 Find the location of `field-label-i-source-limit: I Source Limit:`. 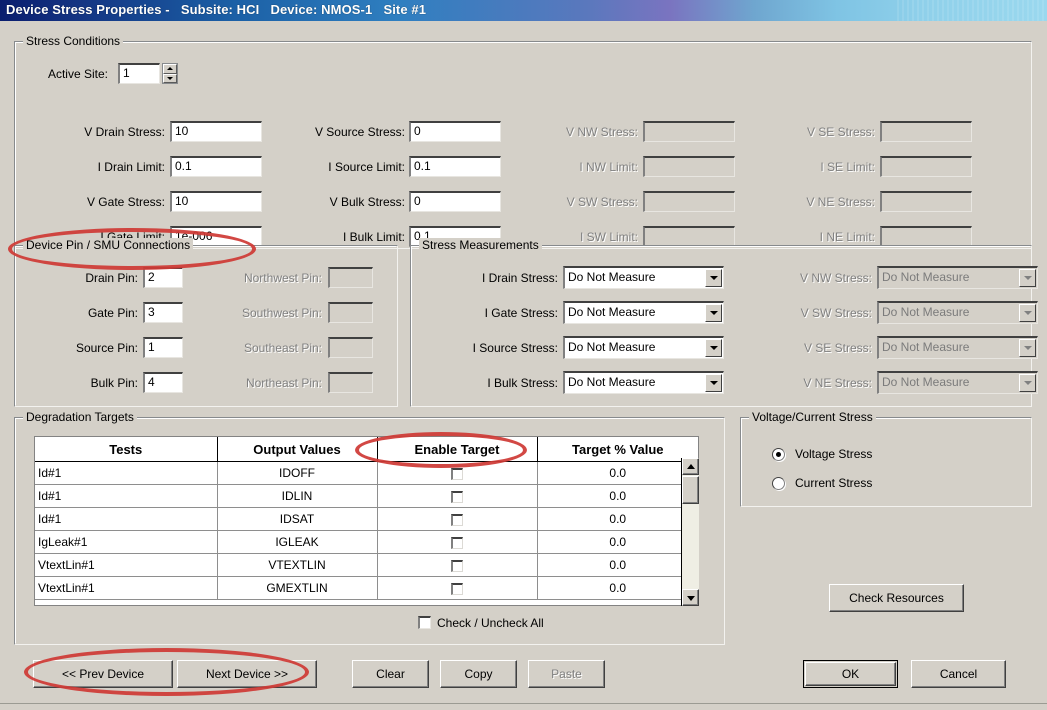

field-label-i-source-limit: I Source Limit: is located at coordinates (366, 167).